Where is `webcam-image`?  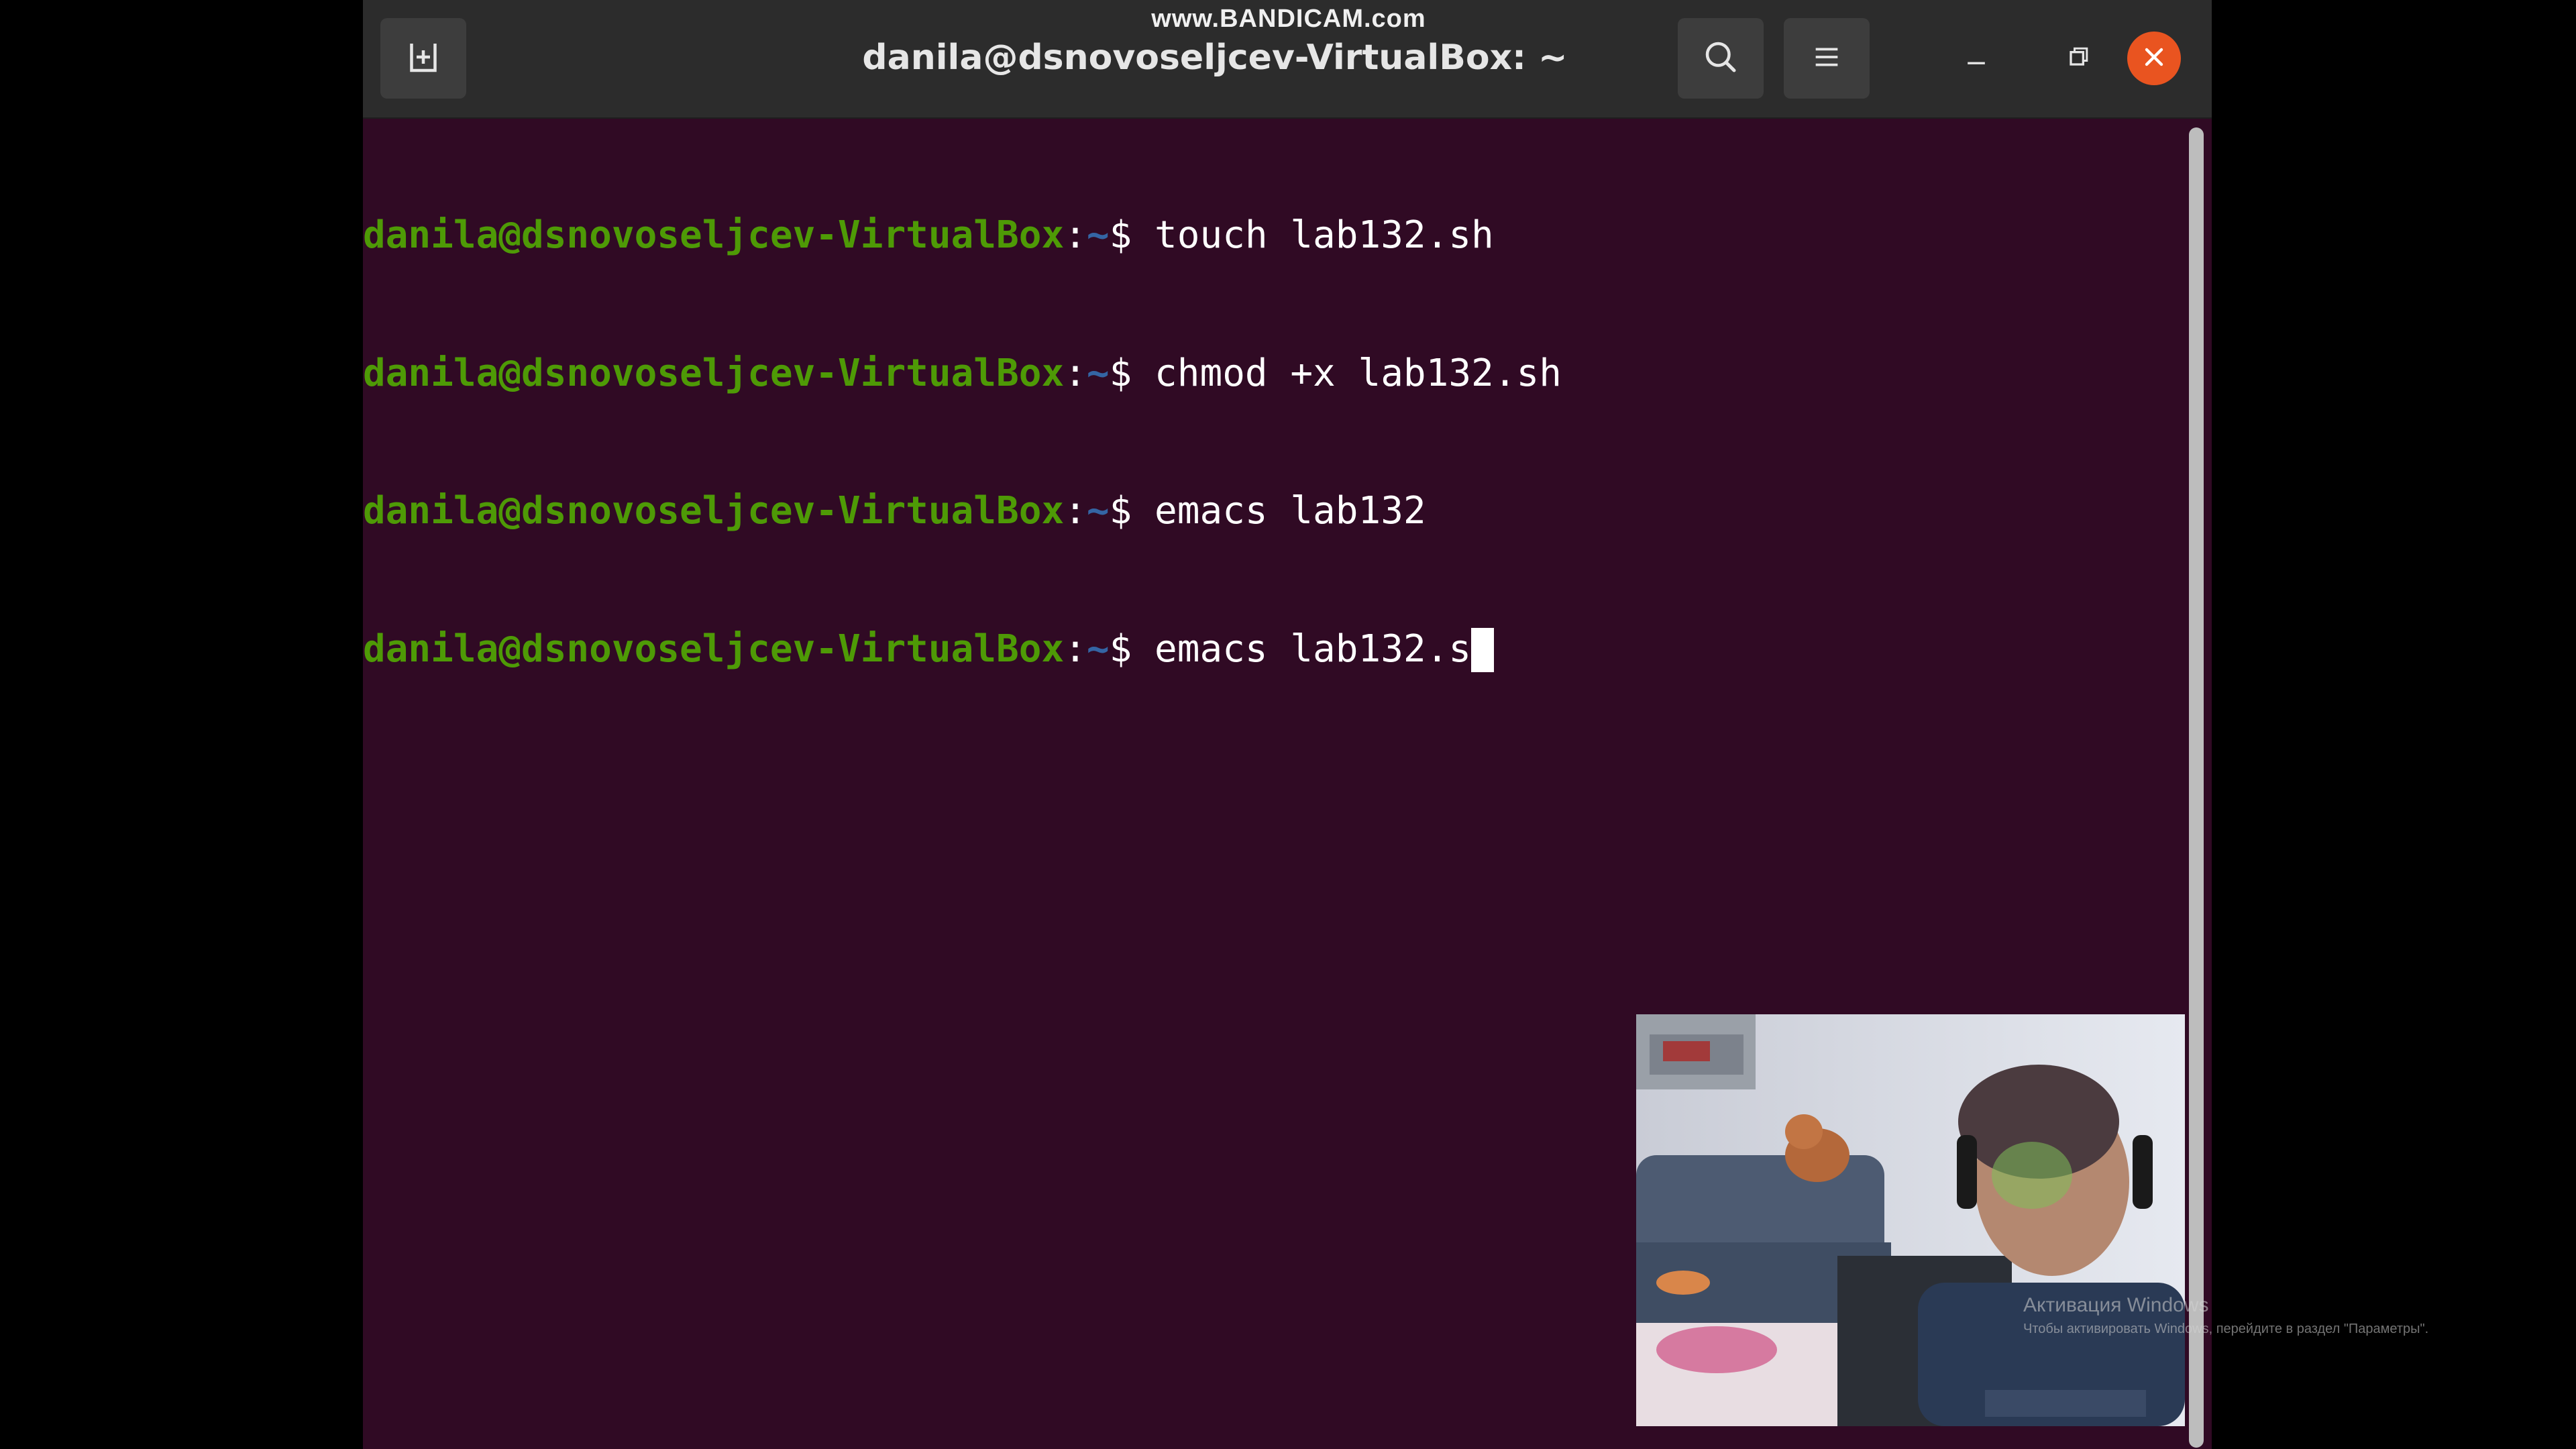
webcam-image is located at coordinates (1910, 1220).